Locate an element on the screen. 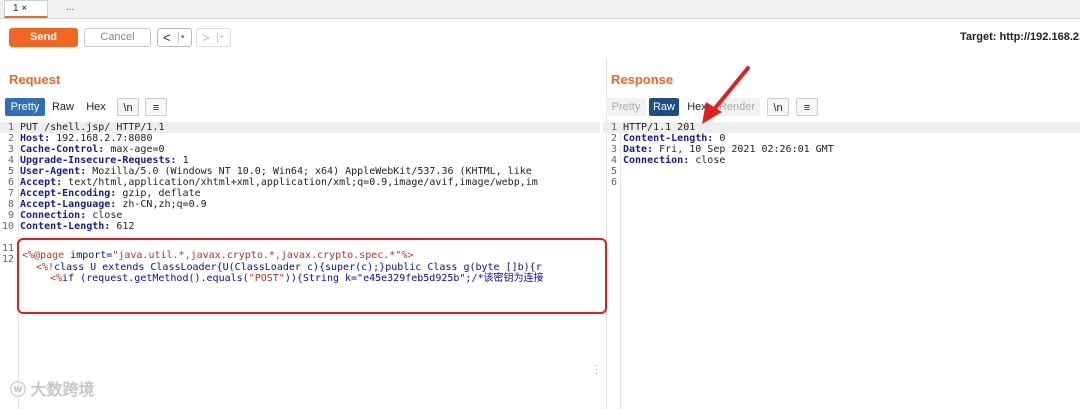  header-line: Cache-Control: max-age=0 is located at coordinates (92, 149).